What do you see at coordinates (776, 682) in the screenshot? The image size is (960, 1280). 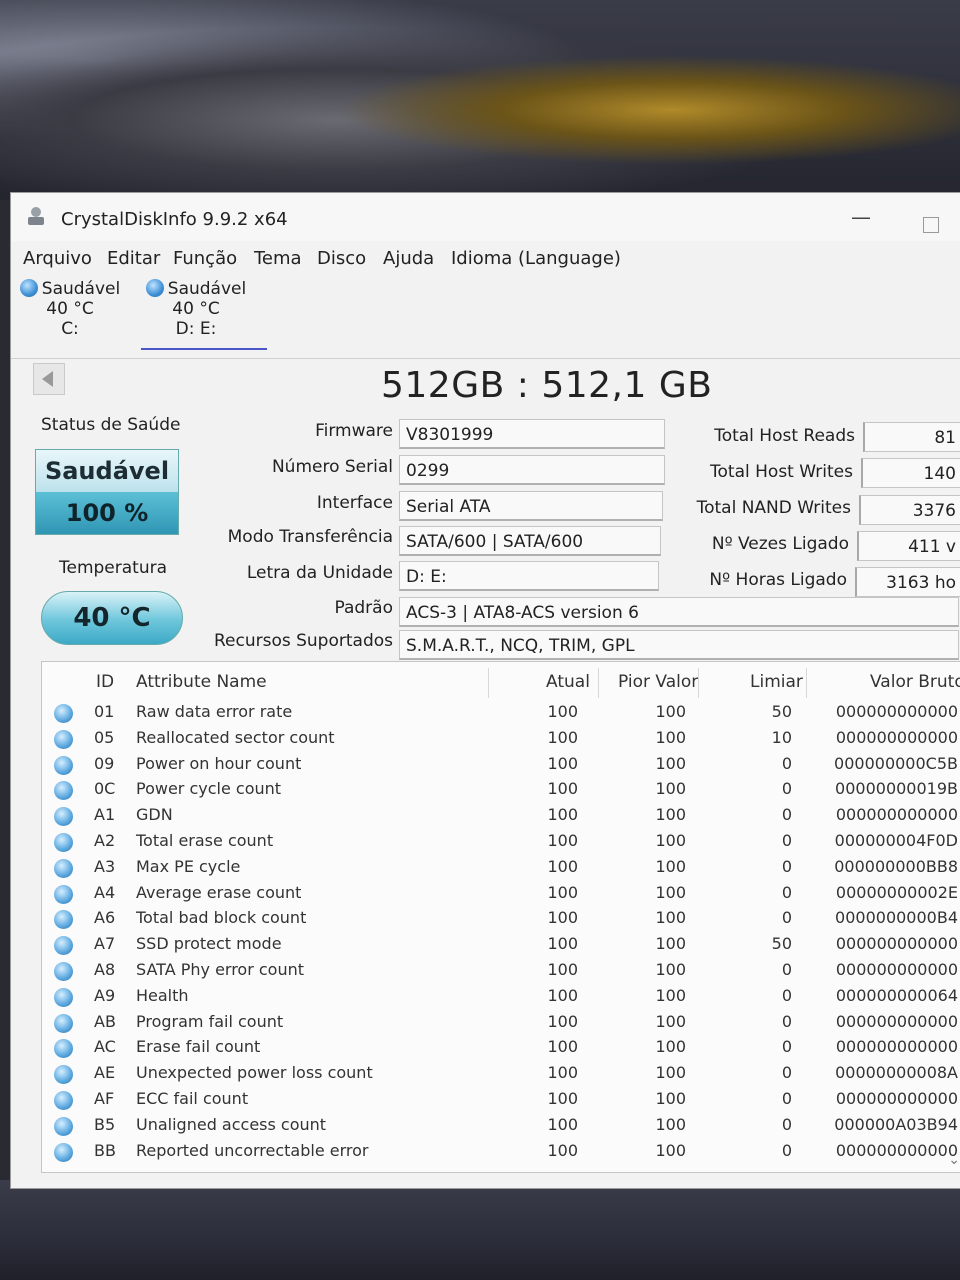 I see `header-threshold: Limiar` at bounding box center [776, 682].